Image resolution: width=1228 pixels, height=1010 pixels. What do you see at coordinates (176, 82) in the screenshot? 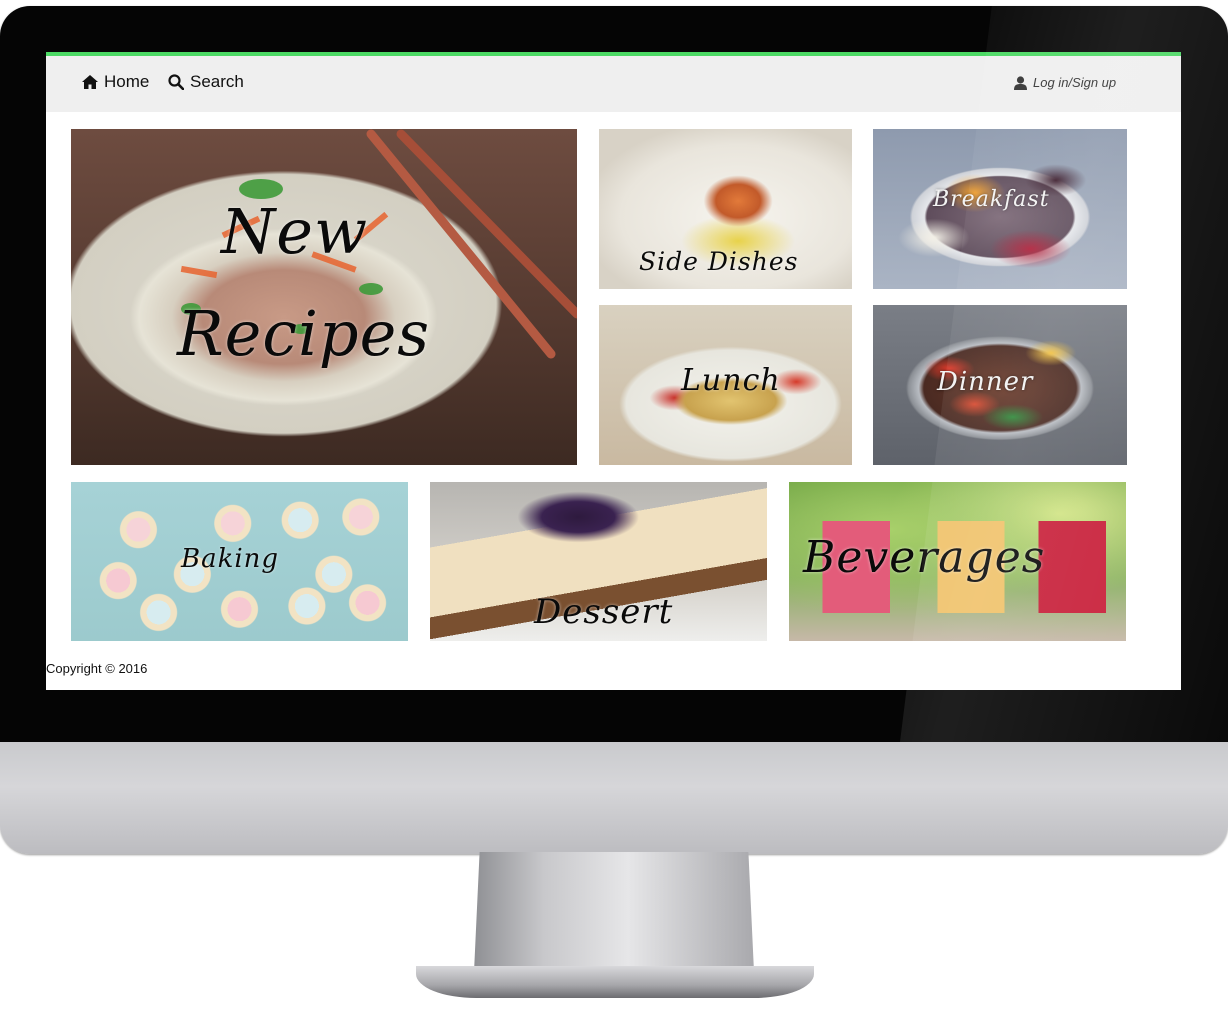
I see `search-icon` at bounding box center [176, 82].